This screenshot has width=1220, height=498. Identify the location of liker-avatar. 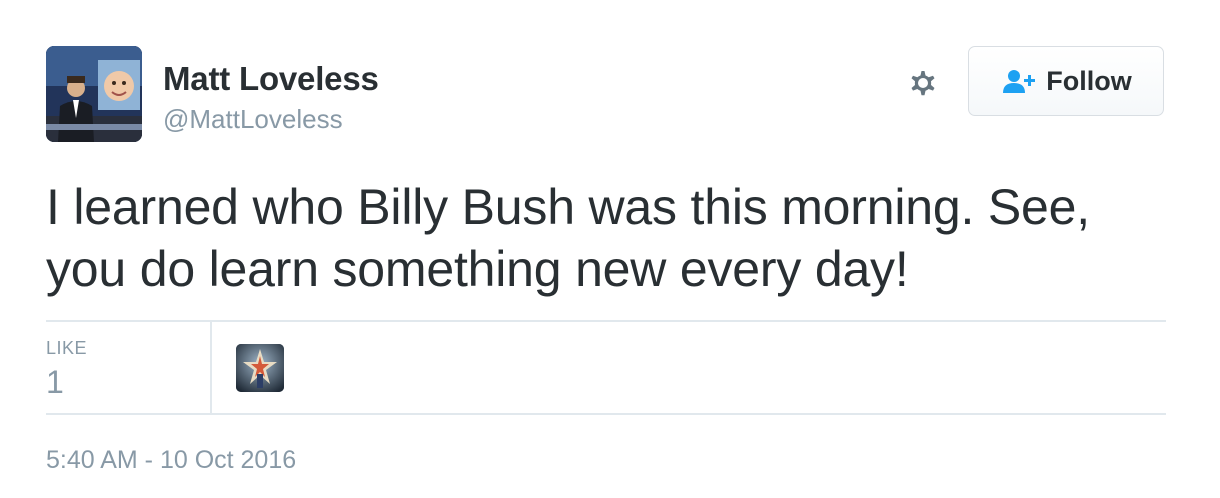
(260, 368).